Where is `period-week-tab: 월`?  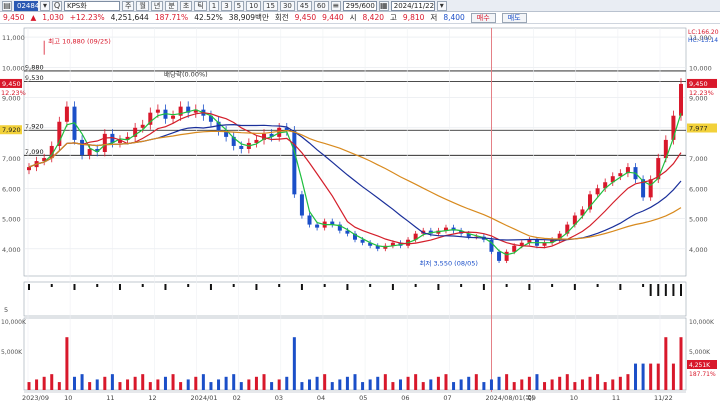
period-week-tab: 월 is located at coordinates (142, 5).